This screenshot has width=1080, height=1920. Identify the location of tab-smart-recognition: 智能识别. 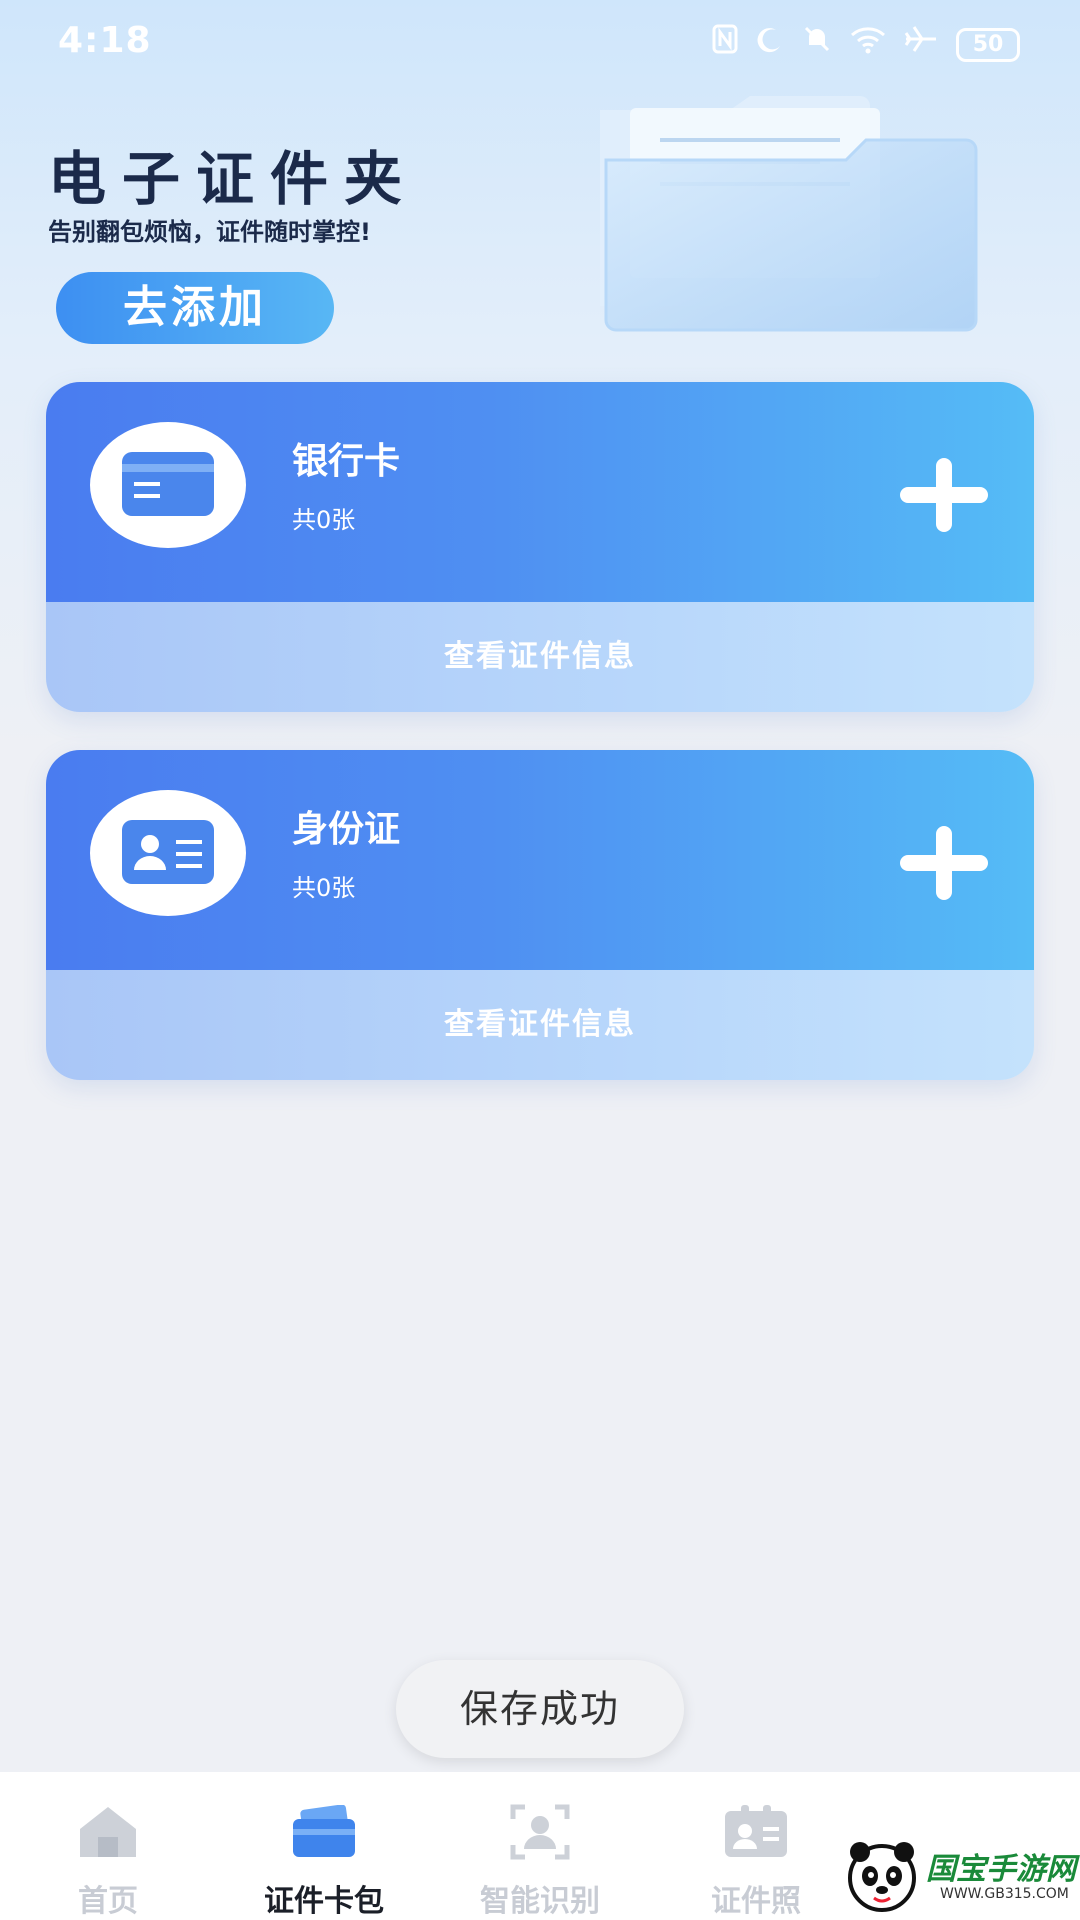
(540, 1861).